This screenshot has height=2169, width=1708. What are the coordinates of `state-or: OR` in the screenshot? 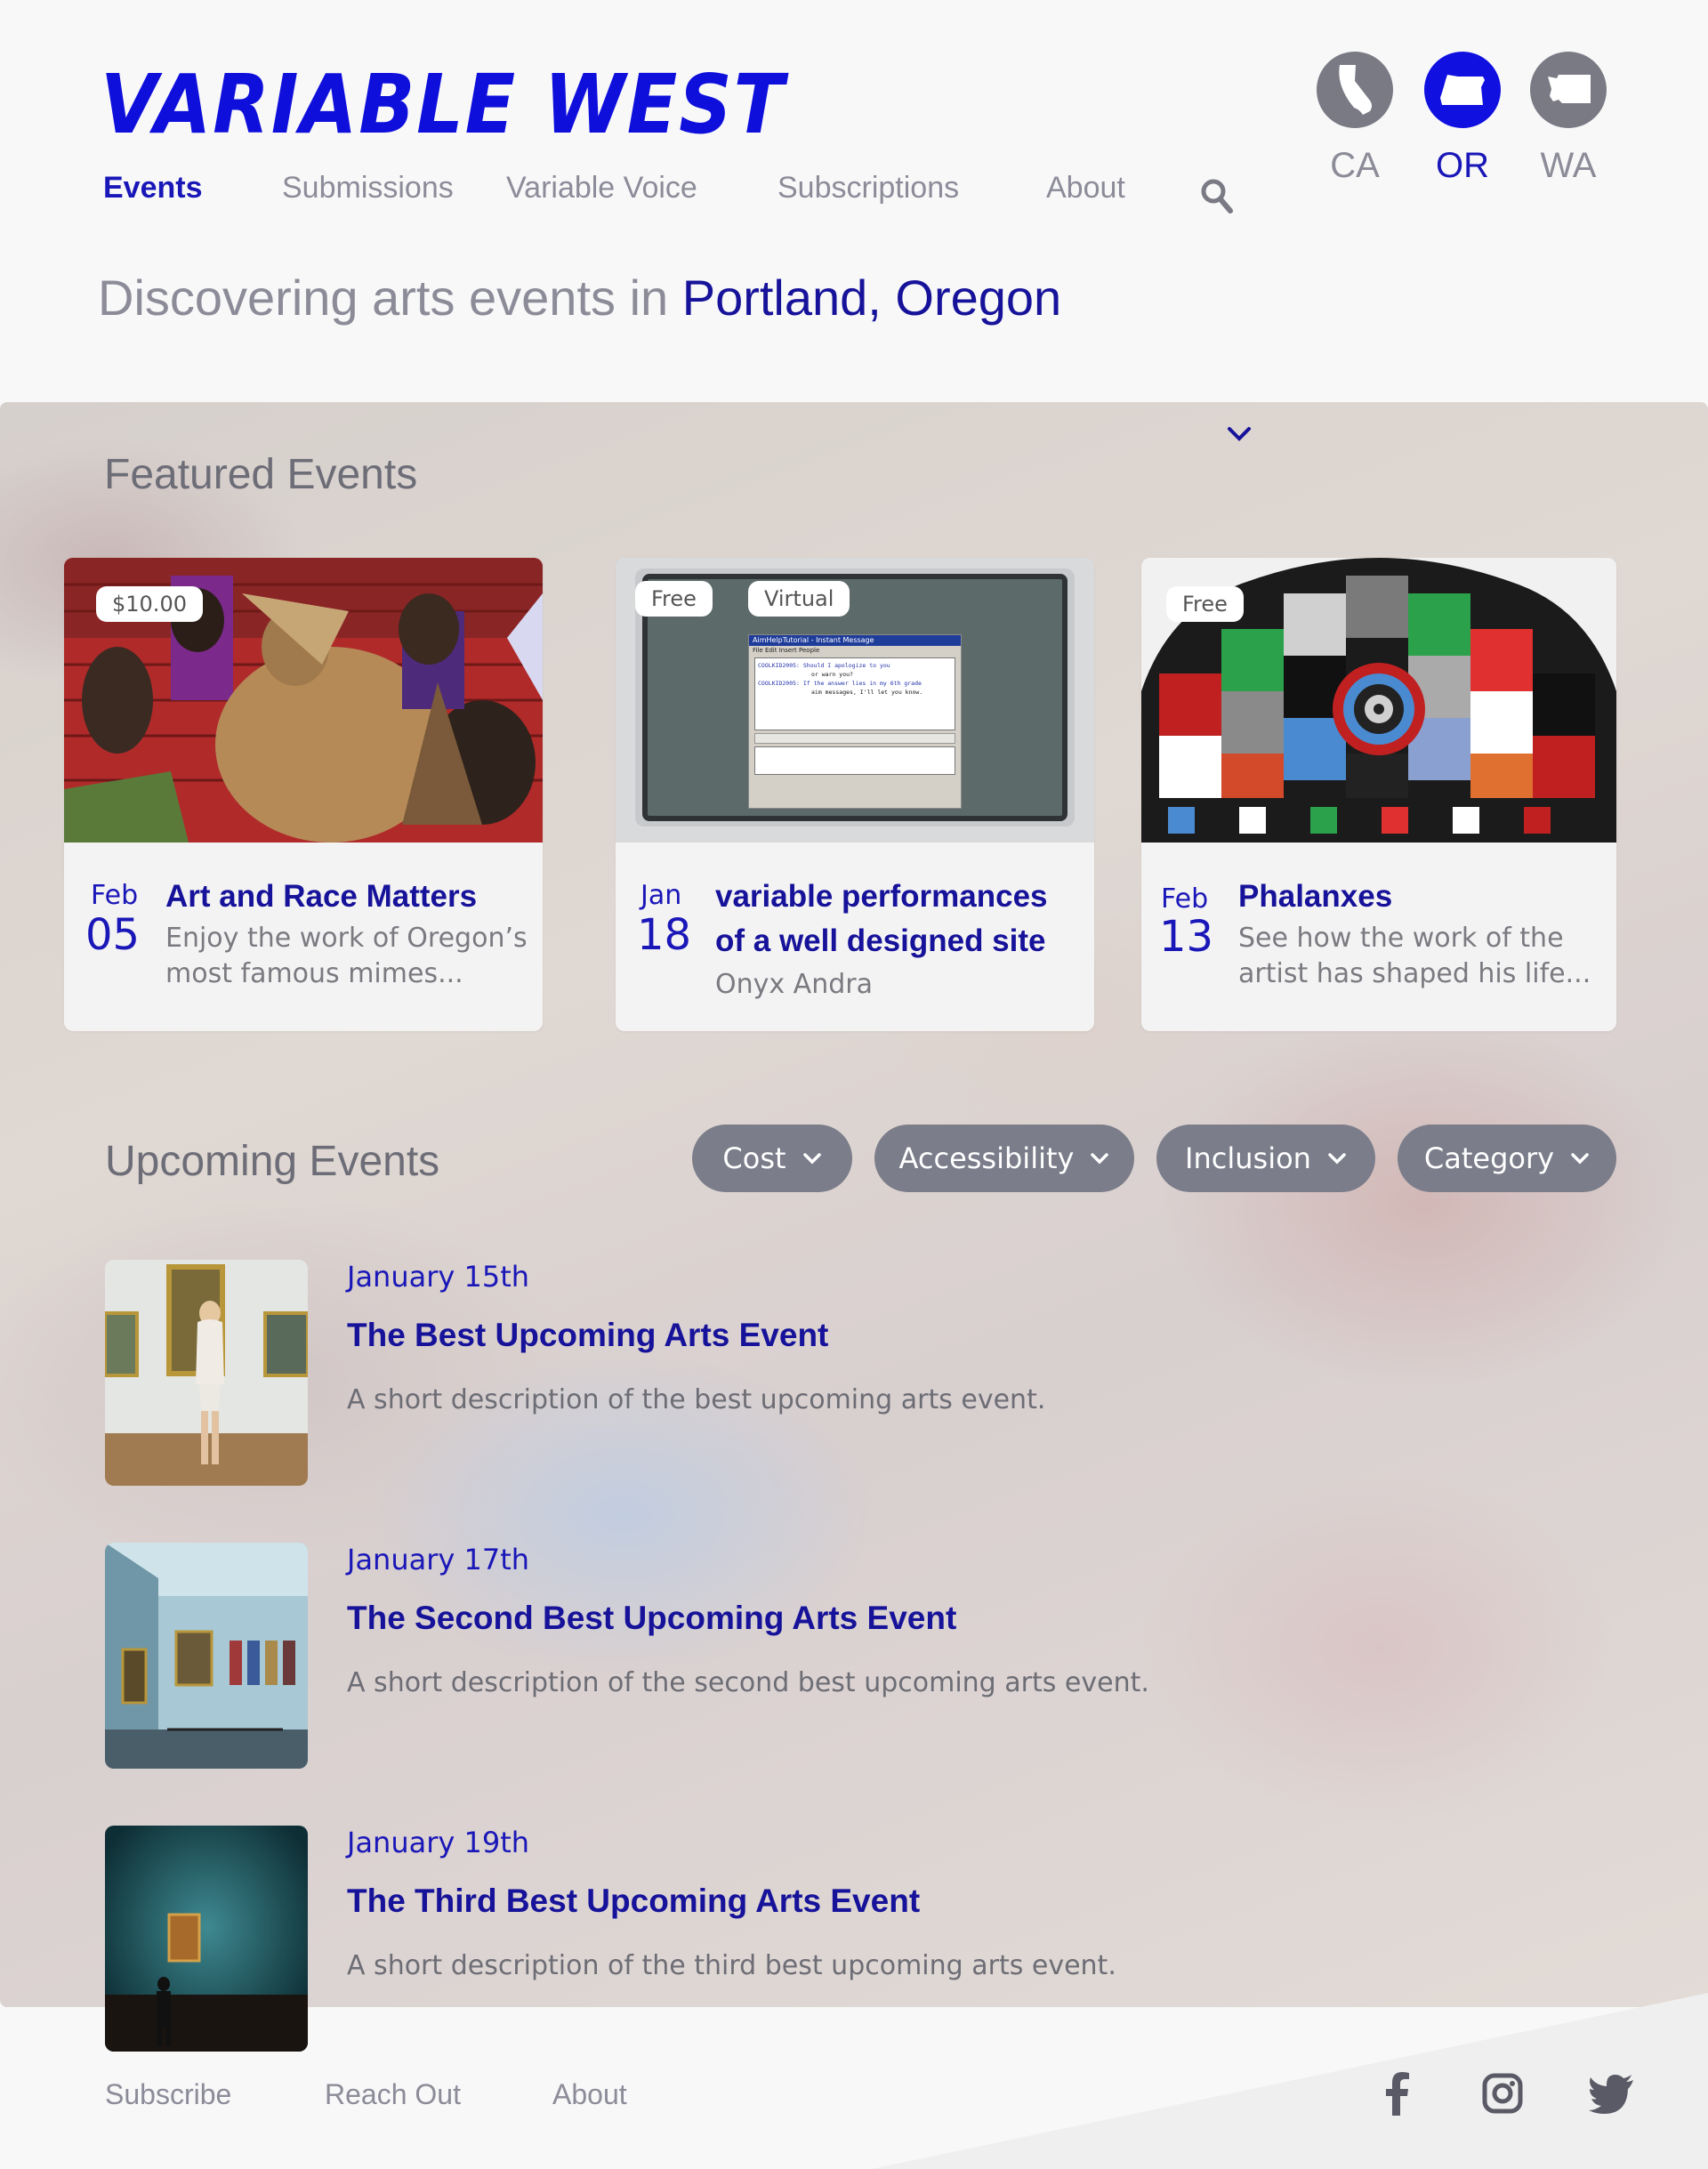 It's located at (1462, 117).